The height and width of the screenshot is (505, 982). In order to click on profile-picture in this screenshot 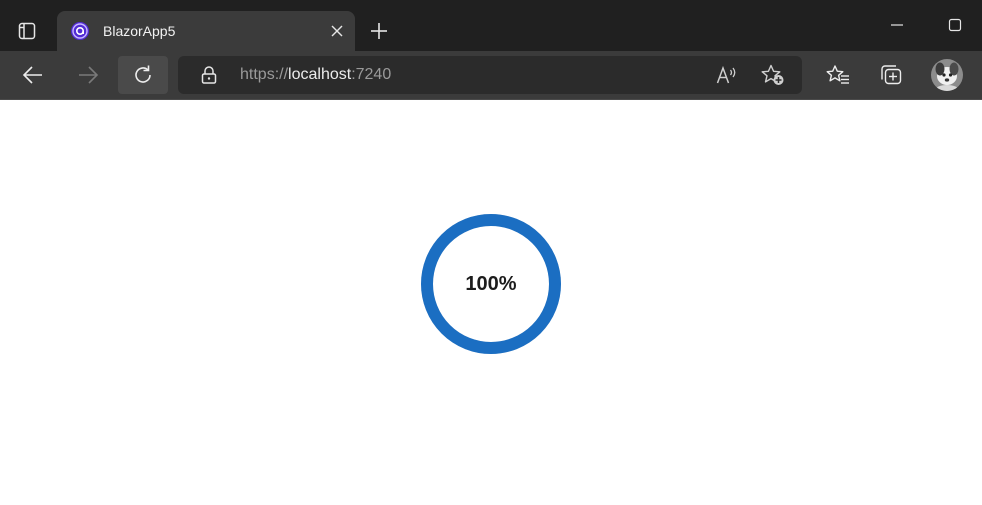, I will do `click(947, 75)`.